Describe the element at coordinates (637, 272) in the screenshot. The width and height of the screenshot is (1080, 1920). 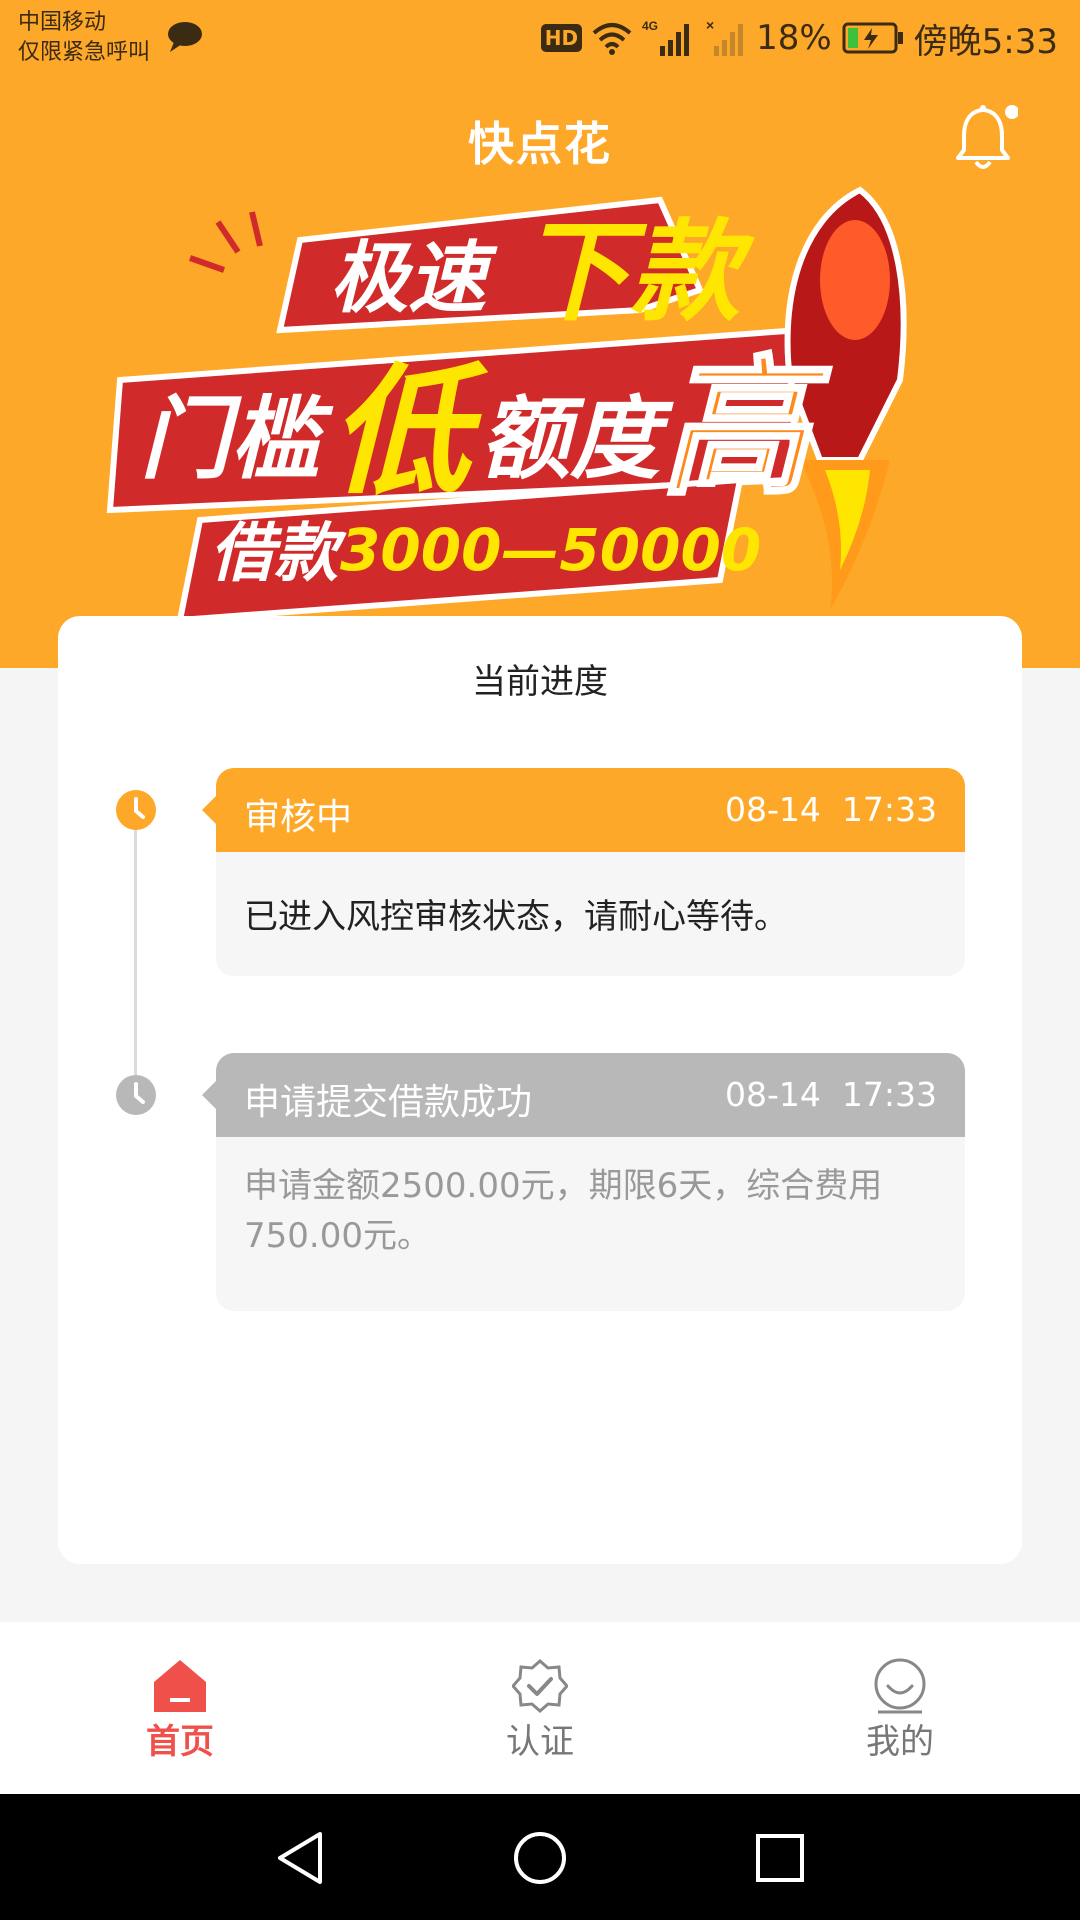
I see `banner-text-download: 下款` at that location.